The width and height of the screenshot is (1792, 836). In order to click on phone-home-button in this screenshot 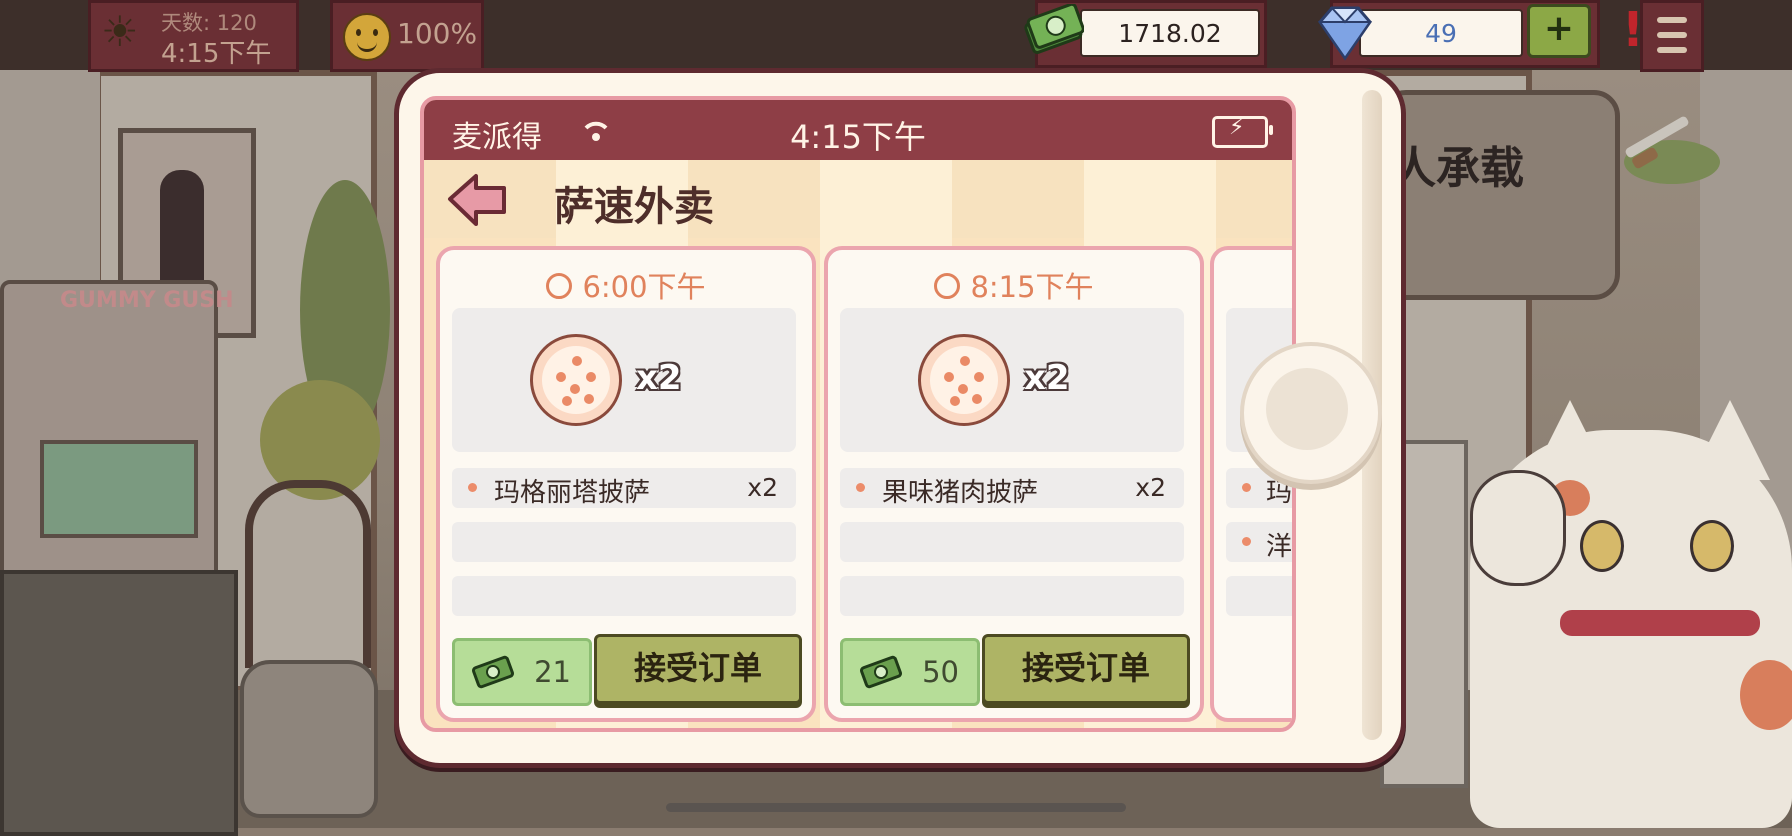, I will do `click(1311, 413)`.